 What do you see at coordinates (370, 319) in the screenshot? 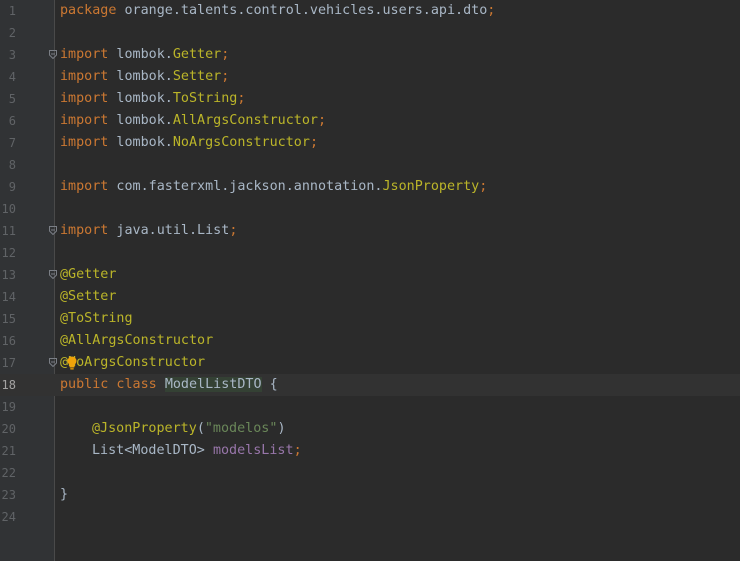
I see `code-line: 15 @ToString` at bounding box center [370, 319].